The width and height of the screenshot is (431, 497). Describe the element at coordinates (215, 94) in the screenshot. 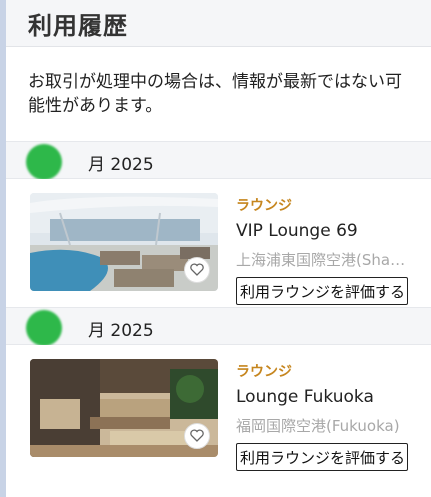

I see `processing-notice: お取引が処理中の場合は、情報が最新ではない可能性があります。` at that location.